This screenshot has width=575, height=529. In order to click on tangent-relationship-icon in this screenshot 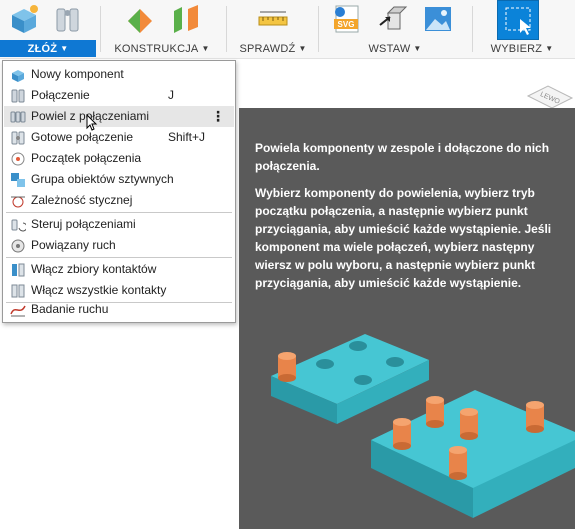, I will do `click(18, 202)`.